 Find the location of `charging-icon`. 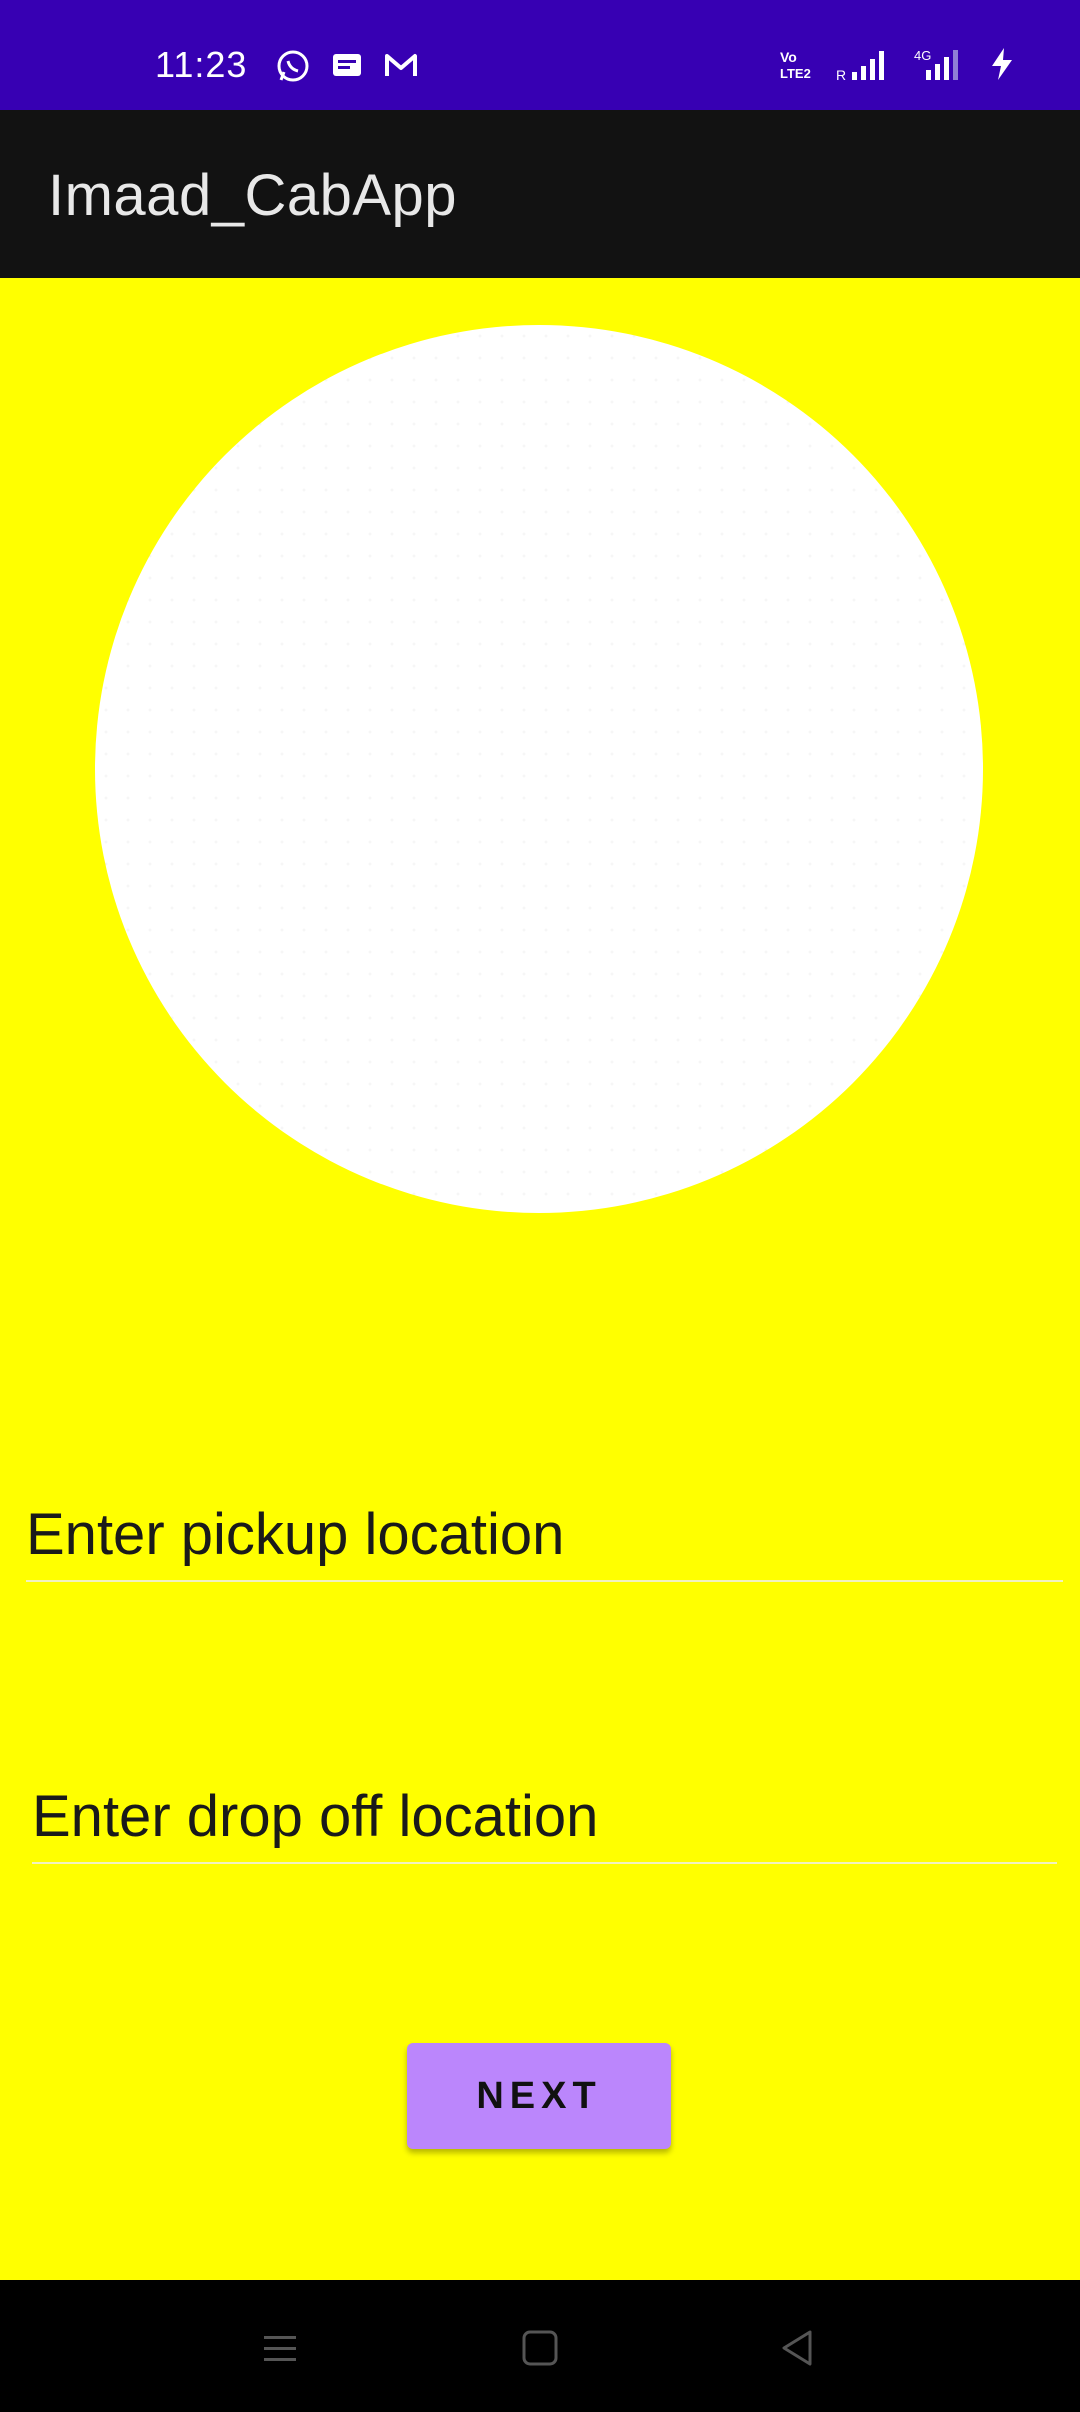

charging-icon is located at coordinates (1002, 64).